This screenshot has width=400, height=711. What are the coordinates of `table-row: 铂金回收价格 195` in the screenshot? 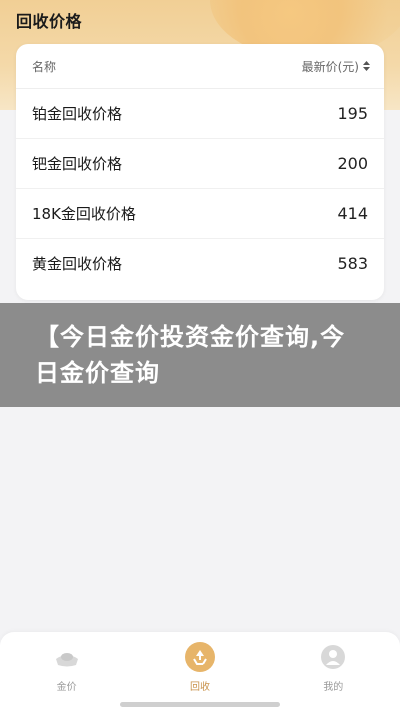 It's located at (200, 114).